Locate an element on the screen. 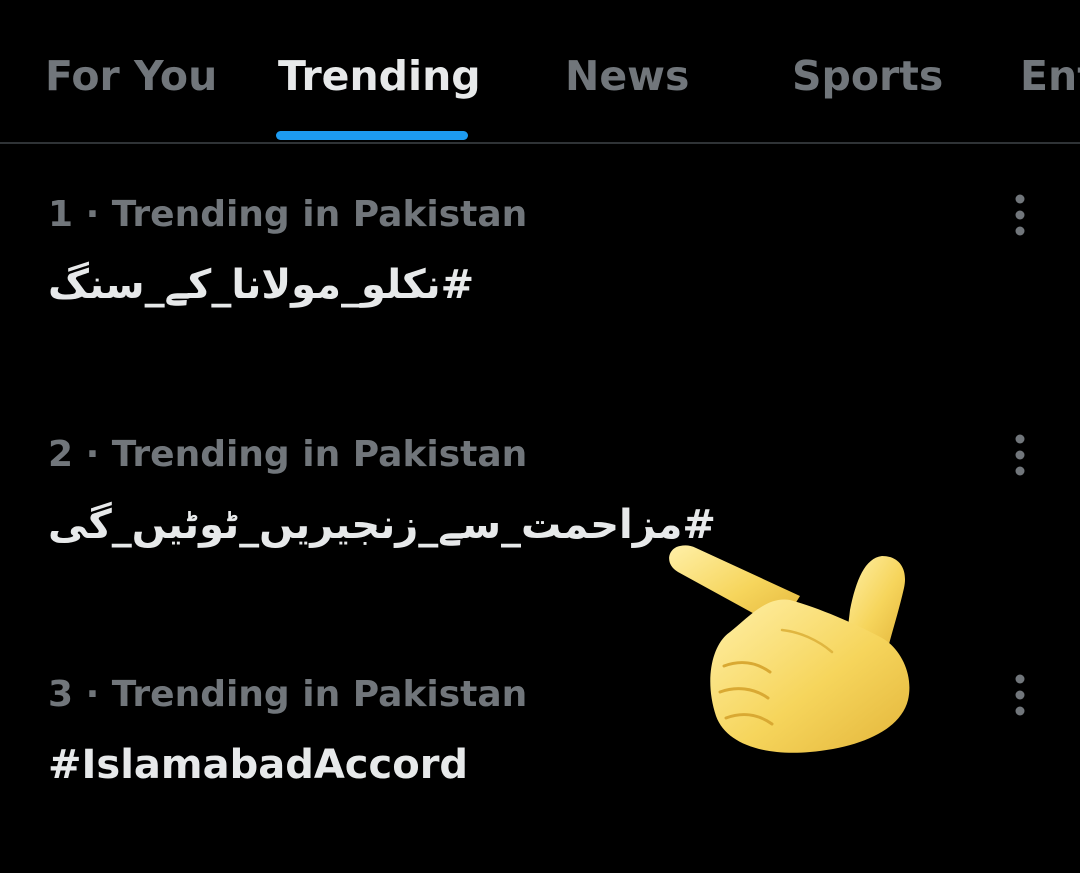 This screenshot has height=873, width=1080. active-tab-indicator is located at coordinates (372, 135).